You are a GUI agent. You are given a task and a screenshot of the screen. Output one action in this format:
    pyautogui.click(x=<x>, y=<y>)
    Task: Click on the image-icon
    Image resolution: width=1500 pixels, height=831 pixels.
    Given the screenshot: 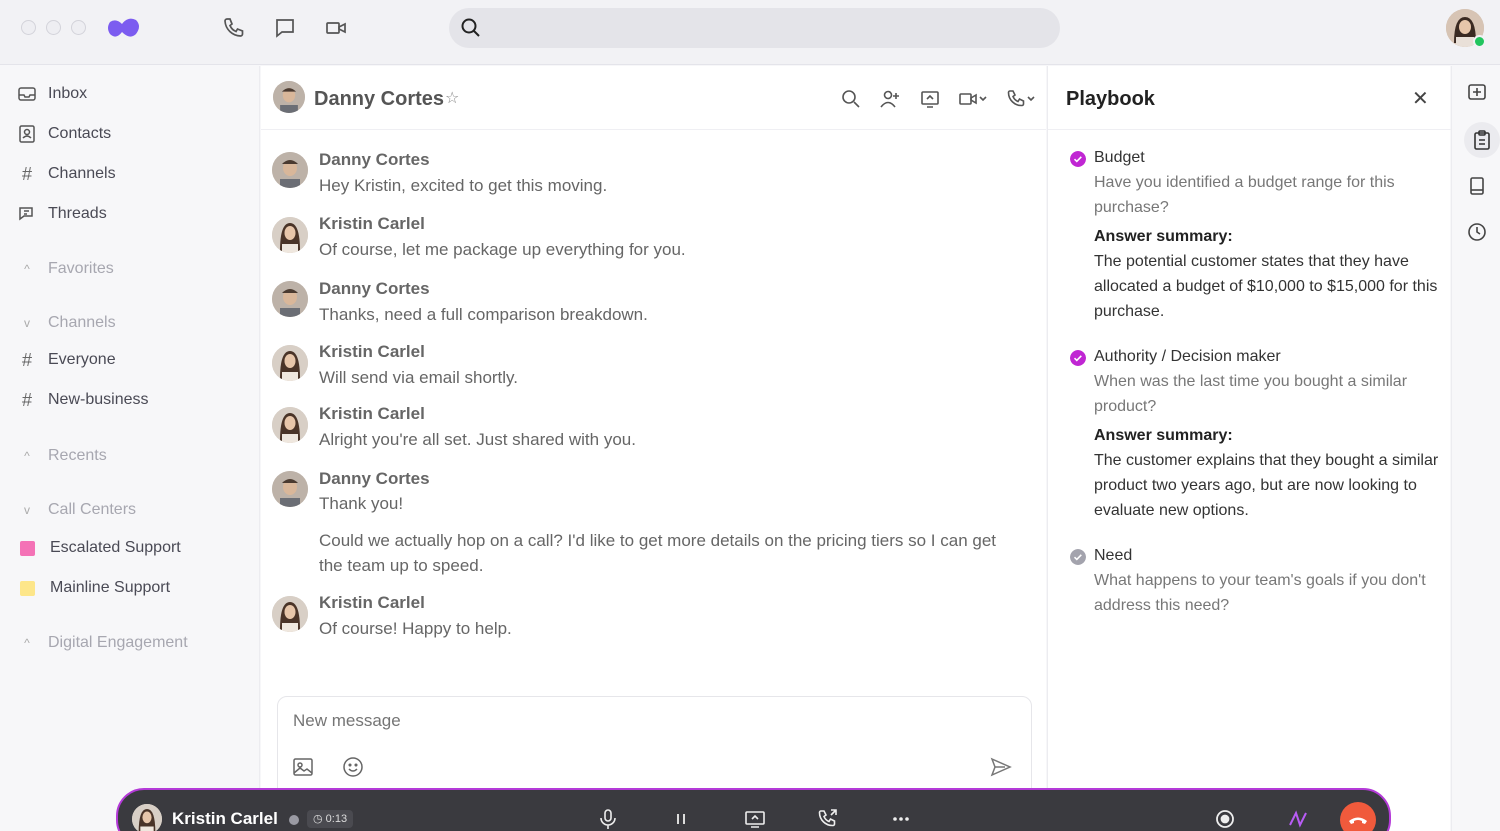 What is the action you would take?
    pyautogui.click(x=303, y=767)
    